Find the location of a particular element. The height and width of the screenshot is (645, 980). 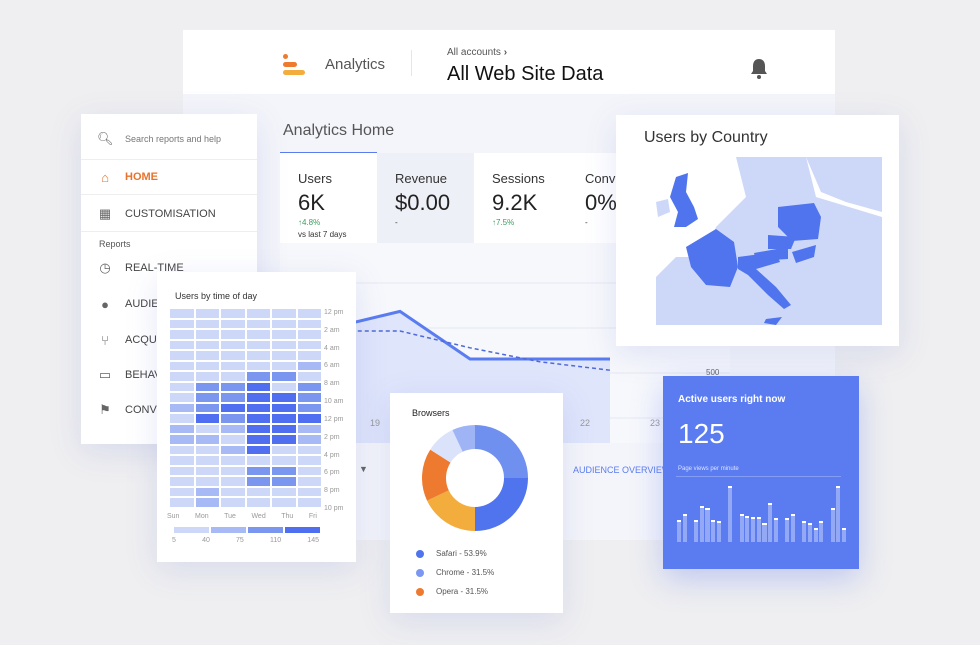

browsers-donut is located at coordinates (475, 478).